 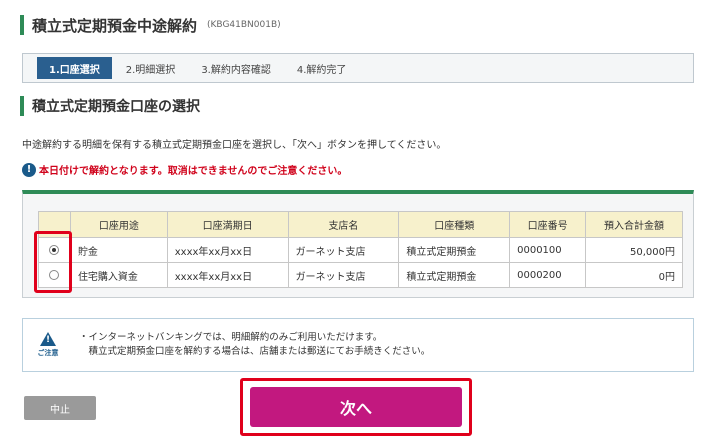 I want to click on col-header-type: 口座種類, so click(x=454, y=224).